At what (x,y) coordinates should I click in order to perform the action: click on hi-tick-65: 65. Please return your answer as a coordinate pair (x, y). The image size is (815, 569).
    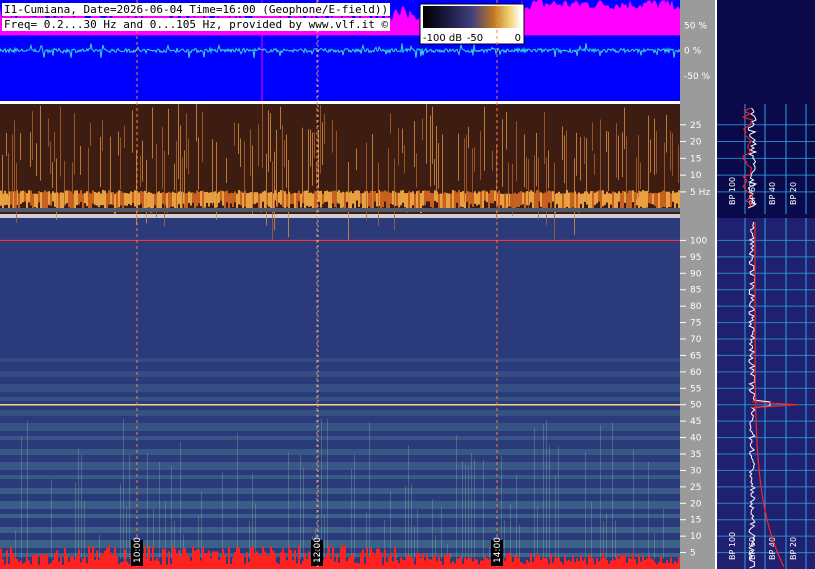
    Looking at the image, I should click on (695, 356).